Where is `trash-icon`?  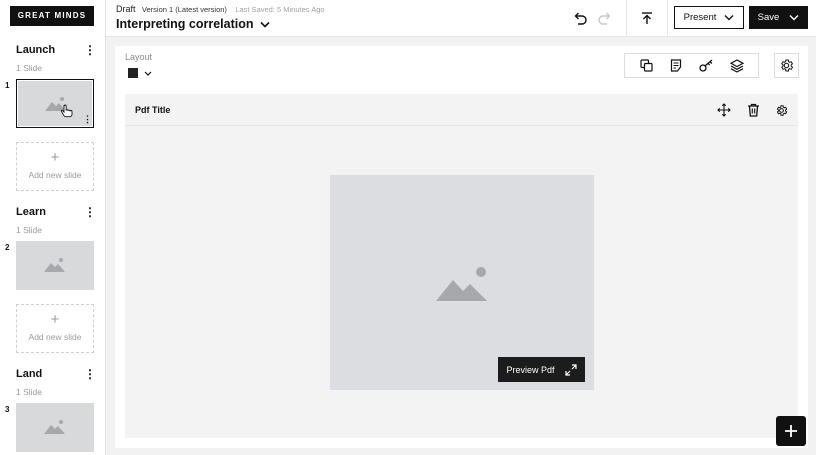 trash-icon is located at coordinates (753, 110).